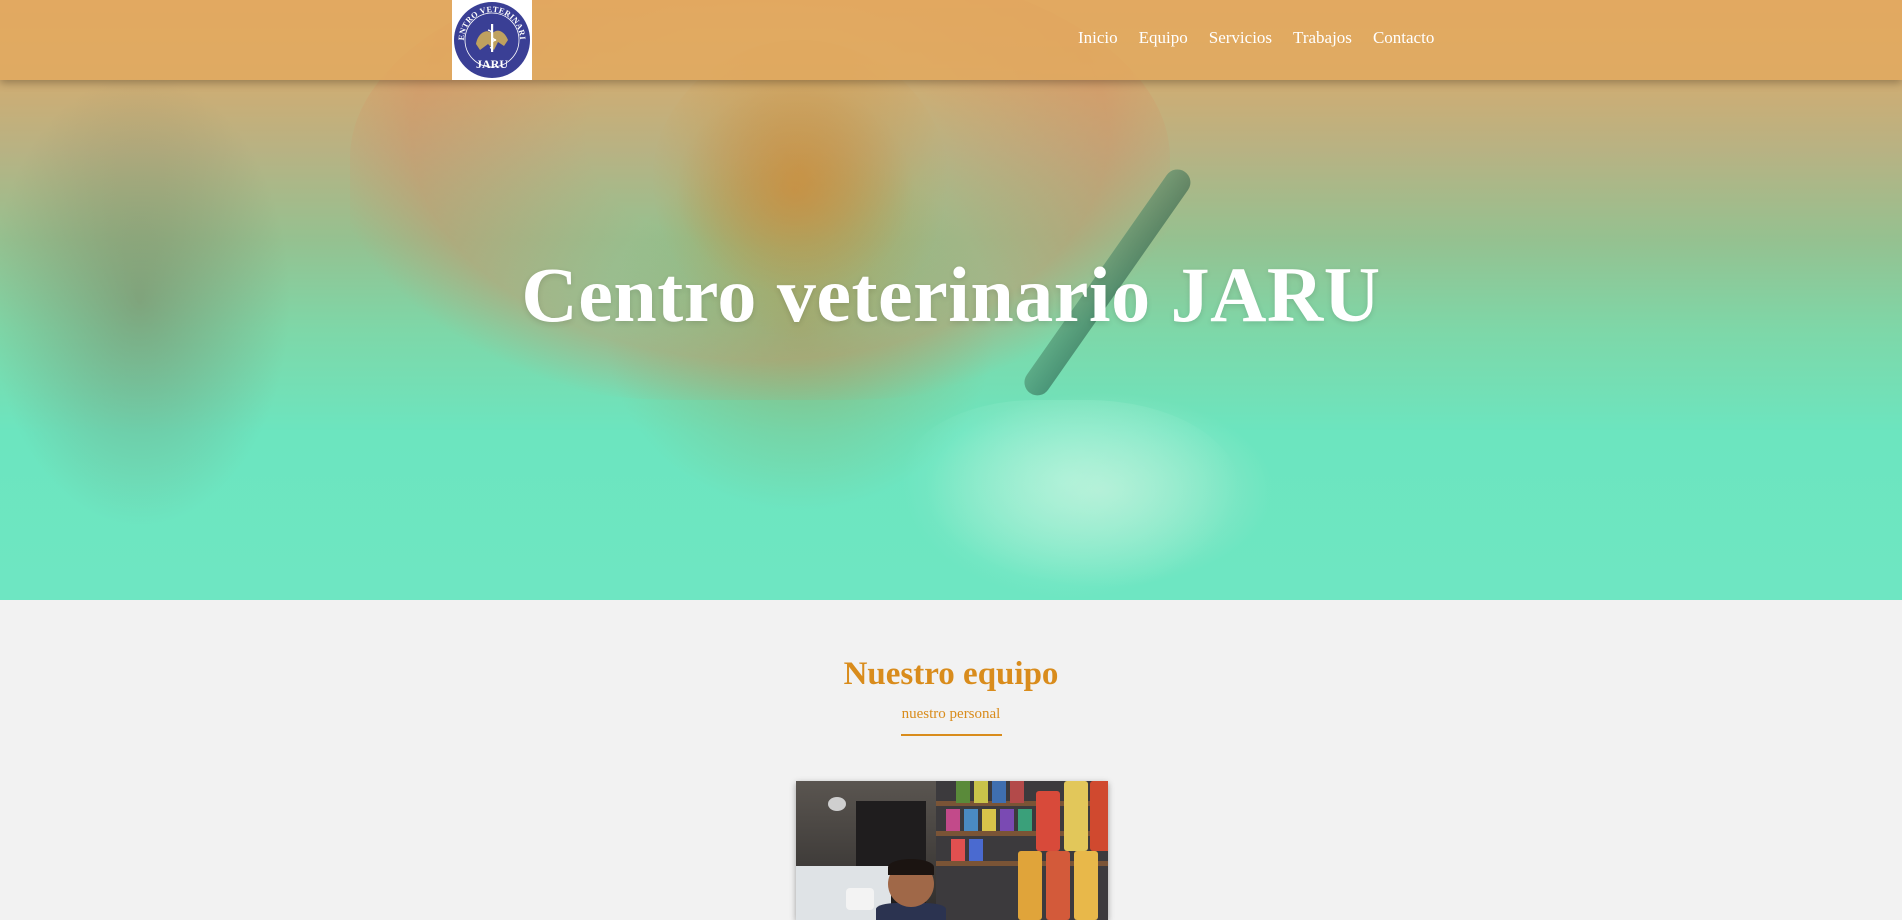  Describe the element at coordinates (1163, 38) in the screenshot. I see `nav-link-equipo: Equipo` at that location.